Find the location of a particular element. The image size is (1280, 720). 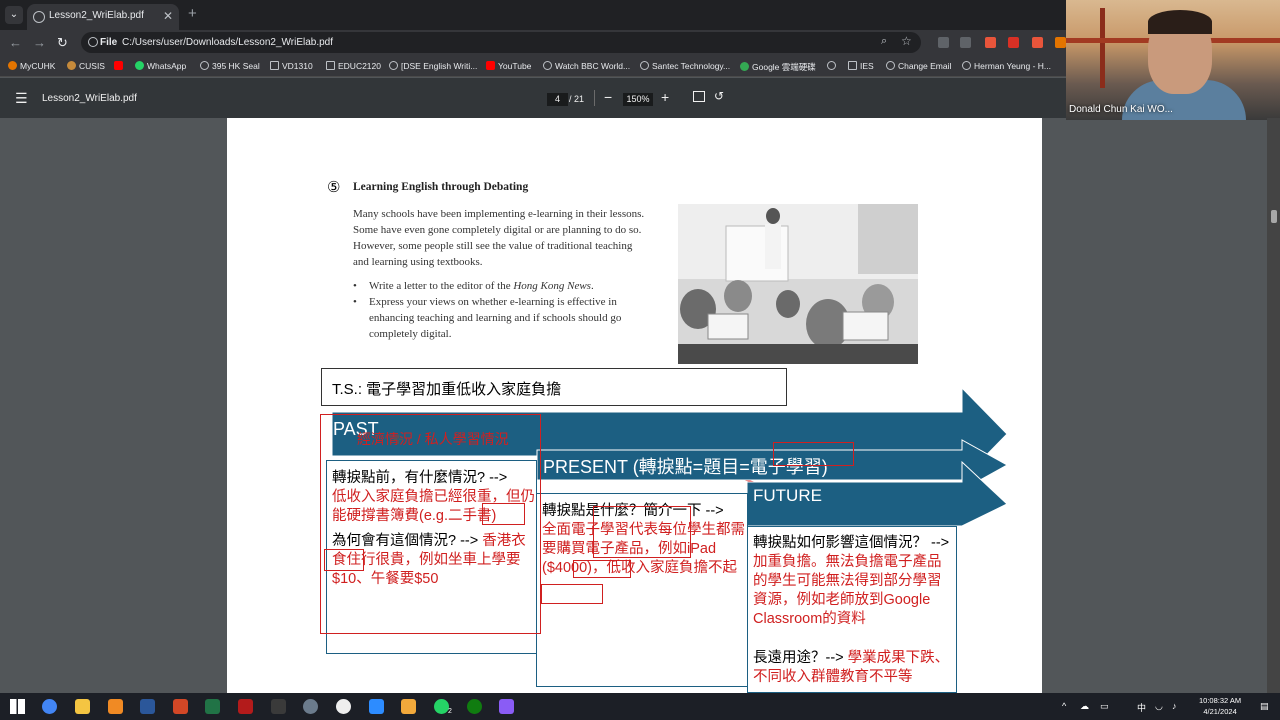

vlc-icon is located at coordinates (115, 706).